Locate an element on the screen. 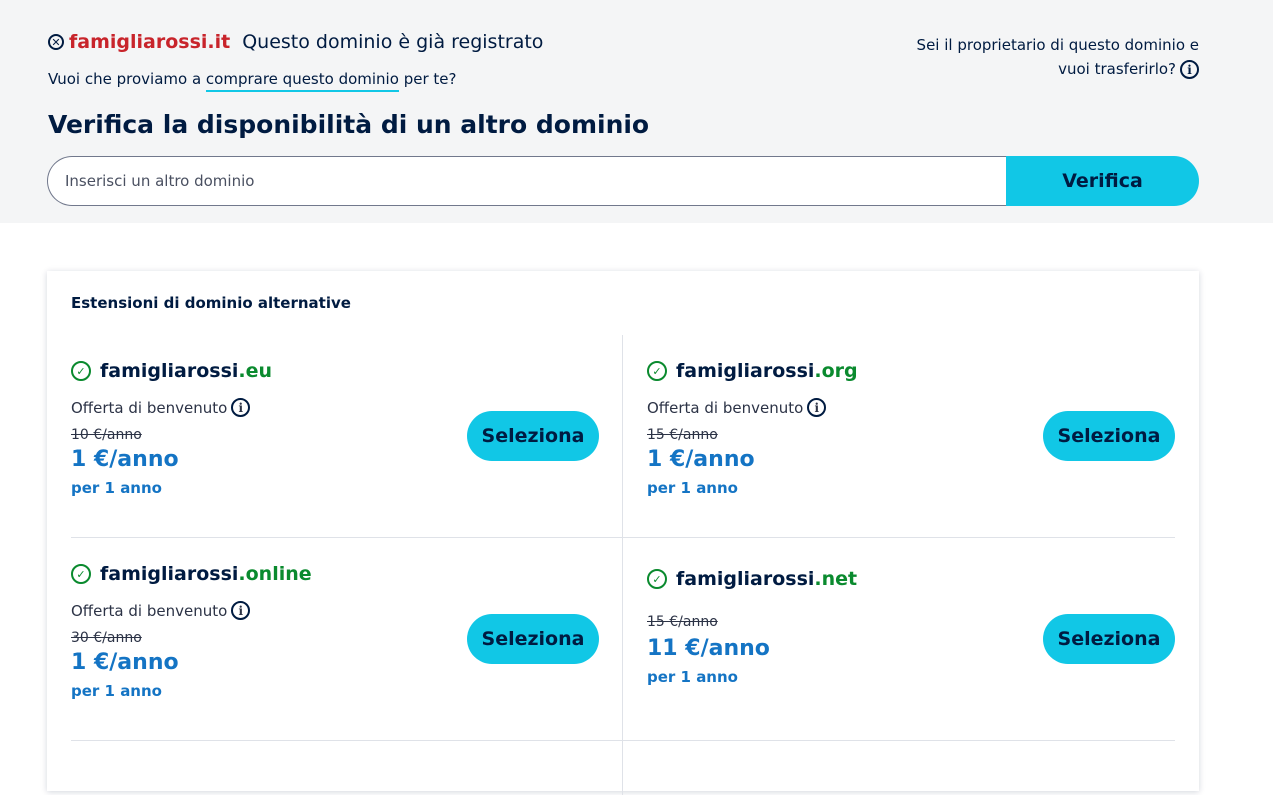 The width and height of the screenshot is (1273, 795). domain-tld: .eu is located at coordinates (255, 371).